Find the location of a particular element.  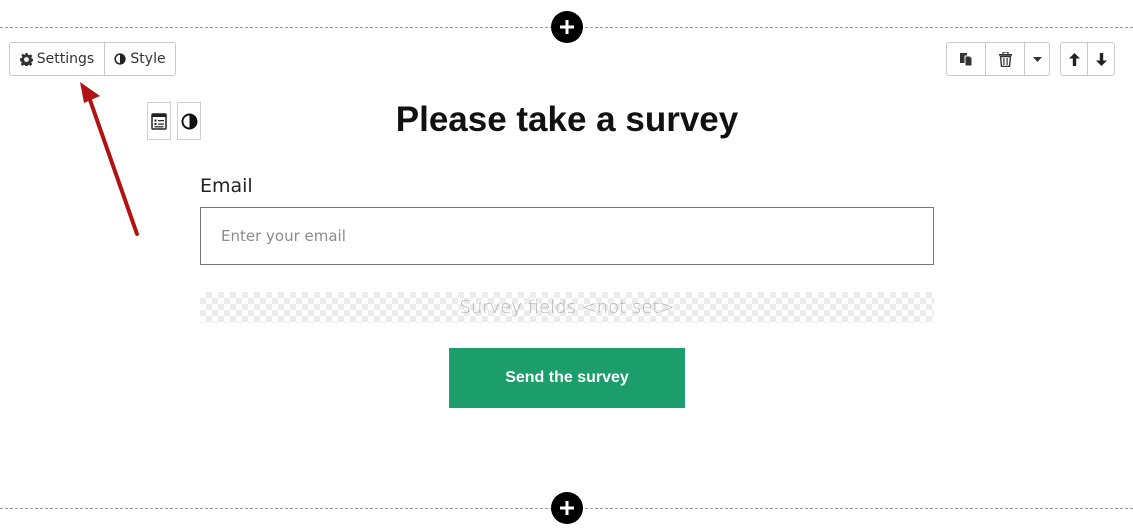

add-block-bottom-button is located at coordinates (567, 508).